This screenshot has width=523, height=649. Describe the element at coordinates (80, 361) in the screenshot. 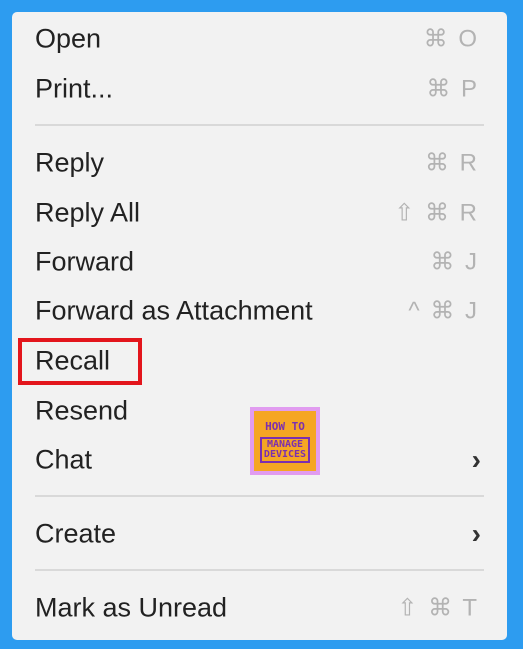

I see `recall-highlight-box` at that location.